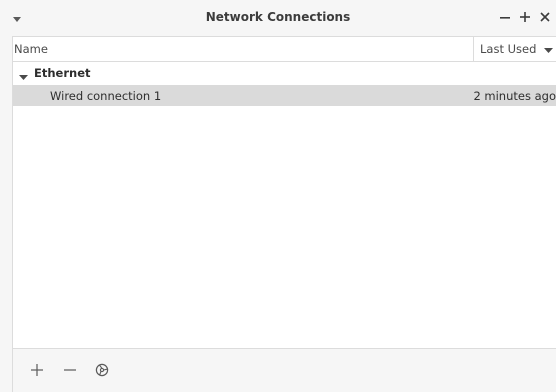  What do you see at coordinates (23, 77) in the screenshot?
I see `expander-open-icon` at bounding box center [23, 77].